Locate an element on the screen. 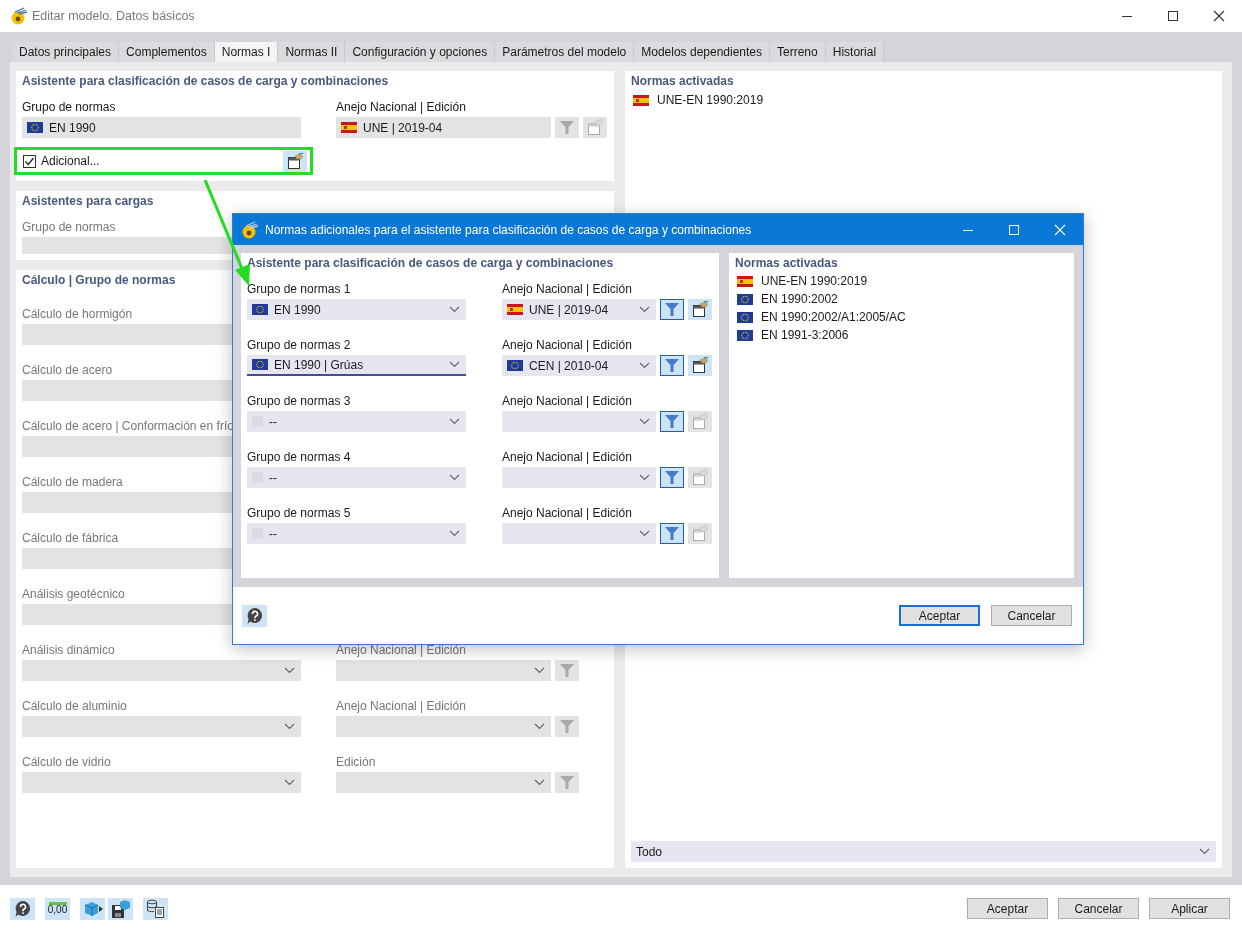 The image size is (1242, 932). filter-dropdown: Todo is located at coordinates (923, 851).